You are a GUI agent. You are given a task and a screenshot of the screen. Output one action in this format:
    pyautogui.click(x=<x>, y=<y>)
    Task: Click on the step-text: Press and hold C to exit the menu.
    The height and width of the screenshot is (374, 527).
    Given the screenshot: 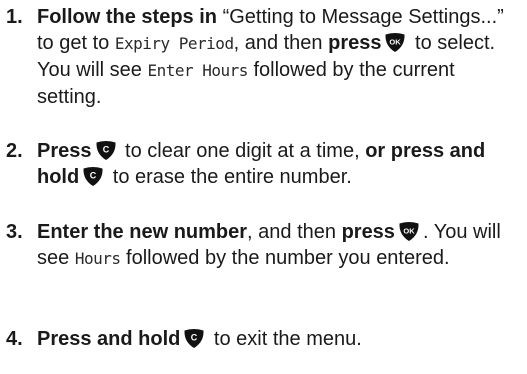 What is the action you would take?
    pyautogui.click(x=279, y=339)
    